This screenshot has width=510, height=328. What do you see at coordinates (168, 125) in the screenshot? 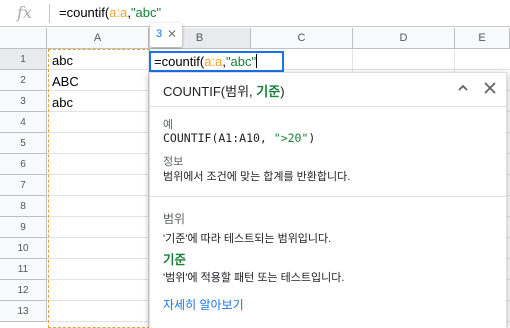
I see `example-label: 예` at bounding box center [168, 125].